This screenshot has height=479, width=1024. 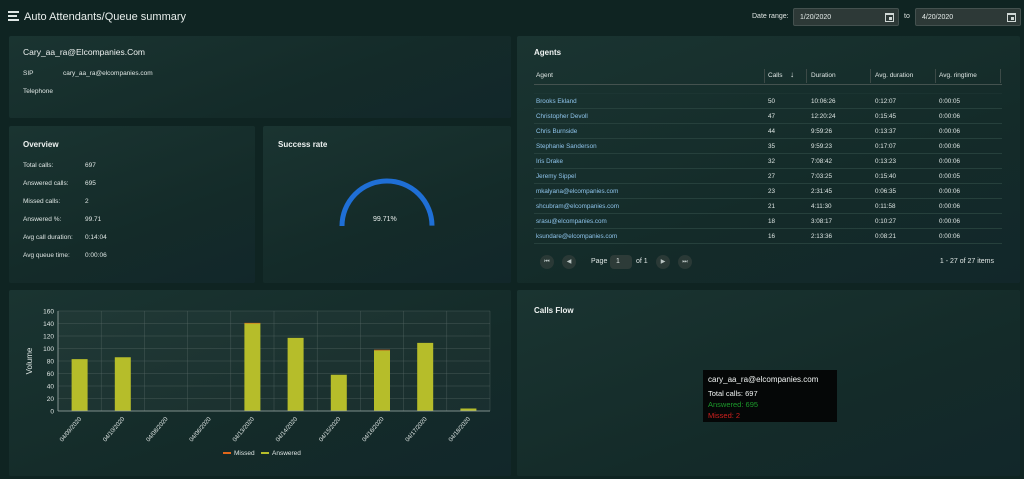 What do you see at coordinates (886, 191) in the screenshot?
I see `agent-avg-duration: 0:06:35` at bounding box center [886, 191].